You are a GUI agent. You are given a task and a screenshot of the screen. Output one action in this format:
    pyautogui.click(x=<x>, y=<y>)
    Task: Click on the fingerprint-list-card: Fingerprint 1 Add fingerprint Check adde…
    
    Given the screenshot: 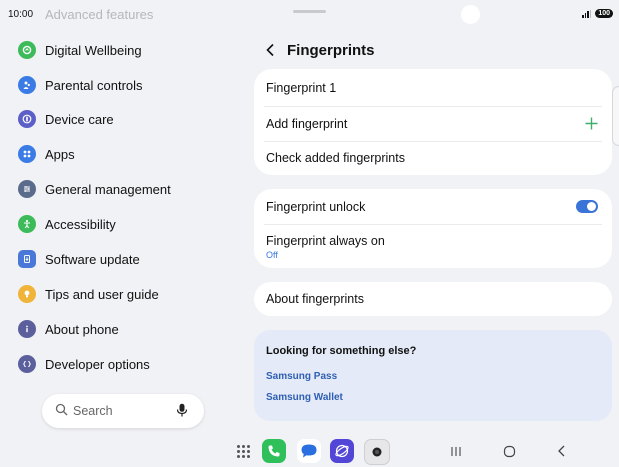 What is the action you would take?
    pyautogui.click(x=433, y=122)
    